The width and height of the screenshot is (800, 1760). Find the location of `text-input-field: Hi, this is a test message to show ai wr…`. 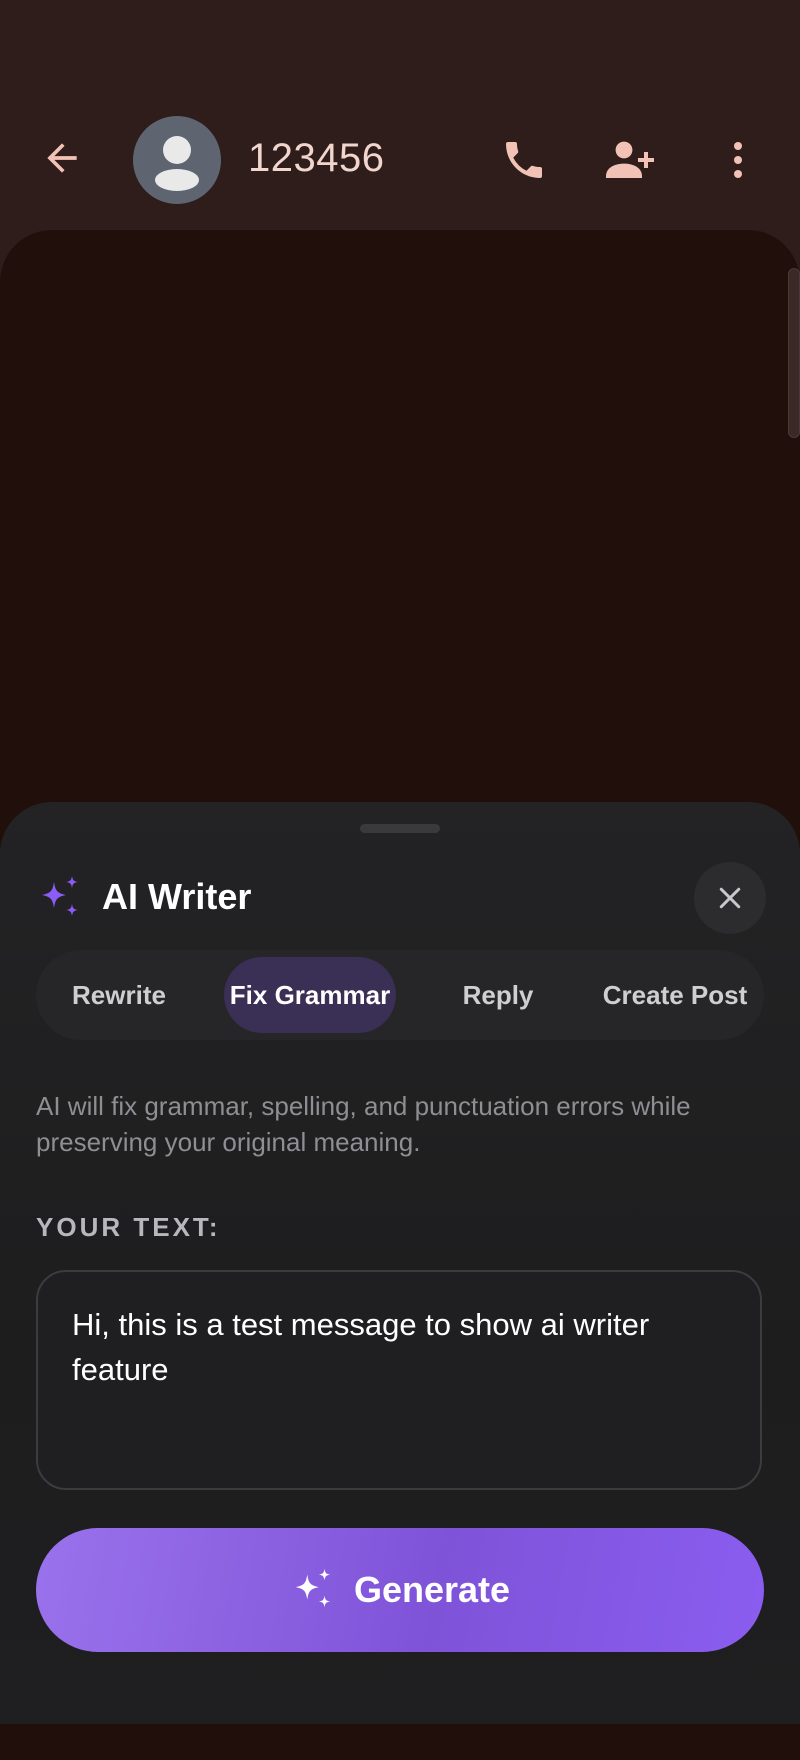

text-input-field: Hi, this is a test message to show ai wr… is located at coordinates (399, 1380).